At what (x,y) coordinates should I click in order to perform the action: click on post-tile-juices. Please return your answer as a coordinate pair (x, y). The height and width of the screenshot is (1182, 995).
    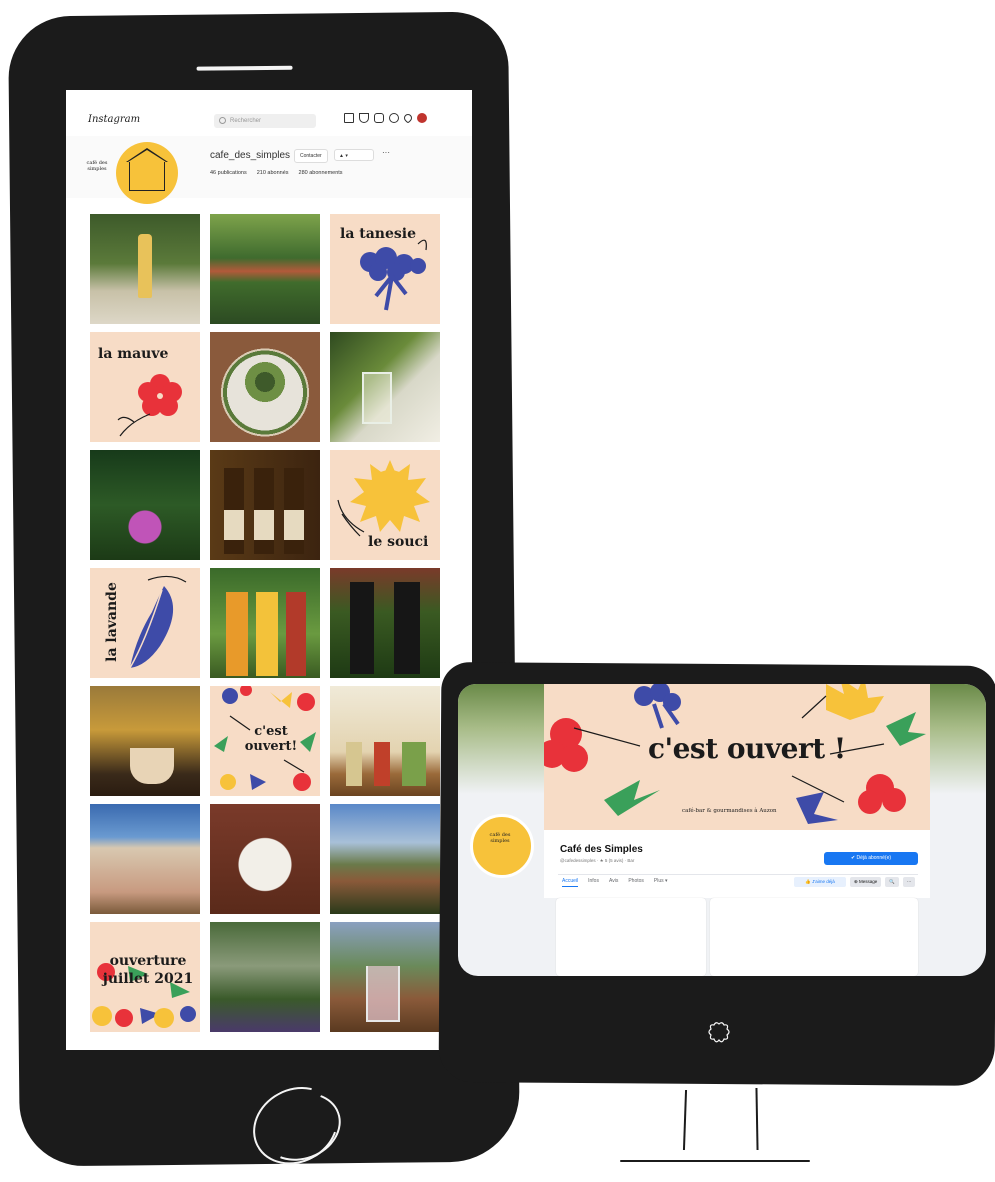
    Looking at the image, I should click on (265, 623).